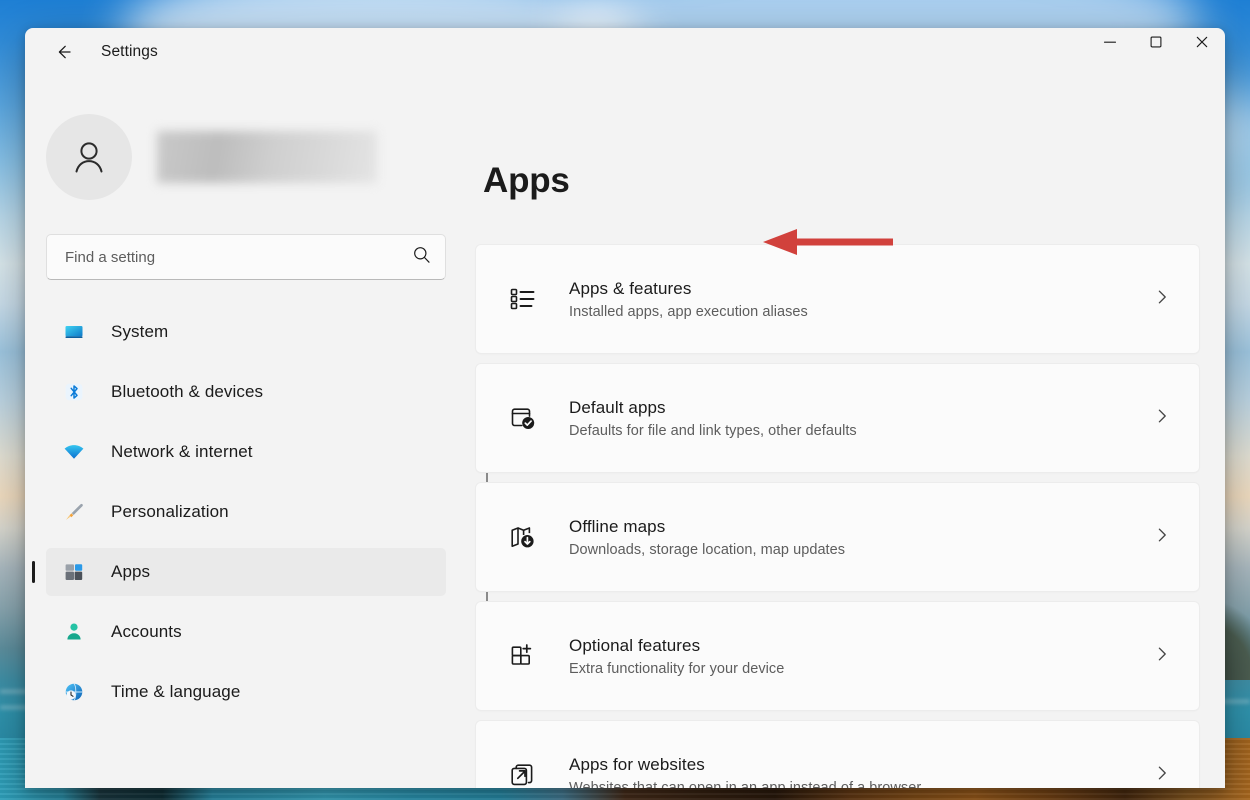  Describe the element at coordinates (74, 572) in the screenshot. I see `apps-grid-icon` at that location.